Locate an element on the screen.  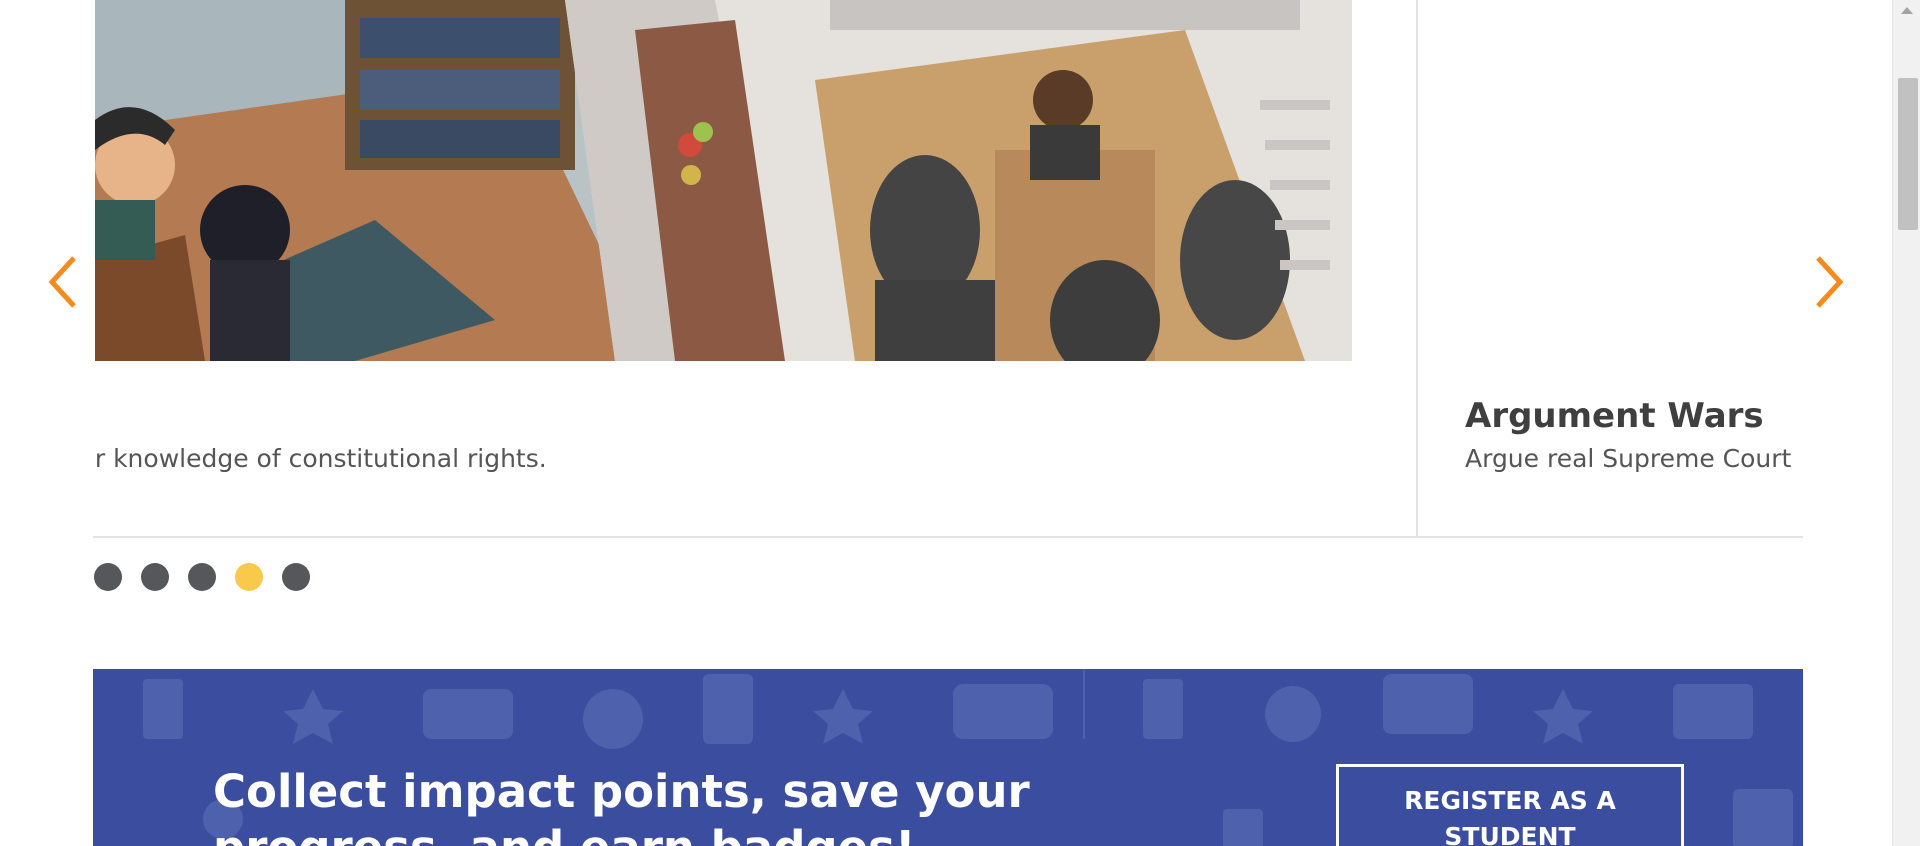
chevron-right-icon is located at coordinates (1830, 282).